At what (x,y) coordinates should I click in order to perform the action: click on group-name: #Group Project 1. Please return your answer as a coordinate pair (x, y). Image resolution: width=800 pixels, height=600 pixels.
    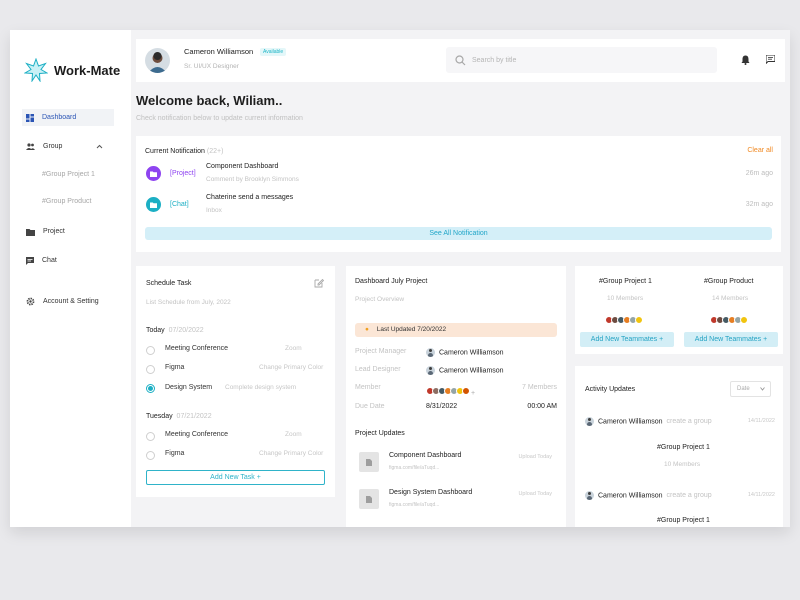
    Looking at the image, I should click on (625, 281).